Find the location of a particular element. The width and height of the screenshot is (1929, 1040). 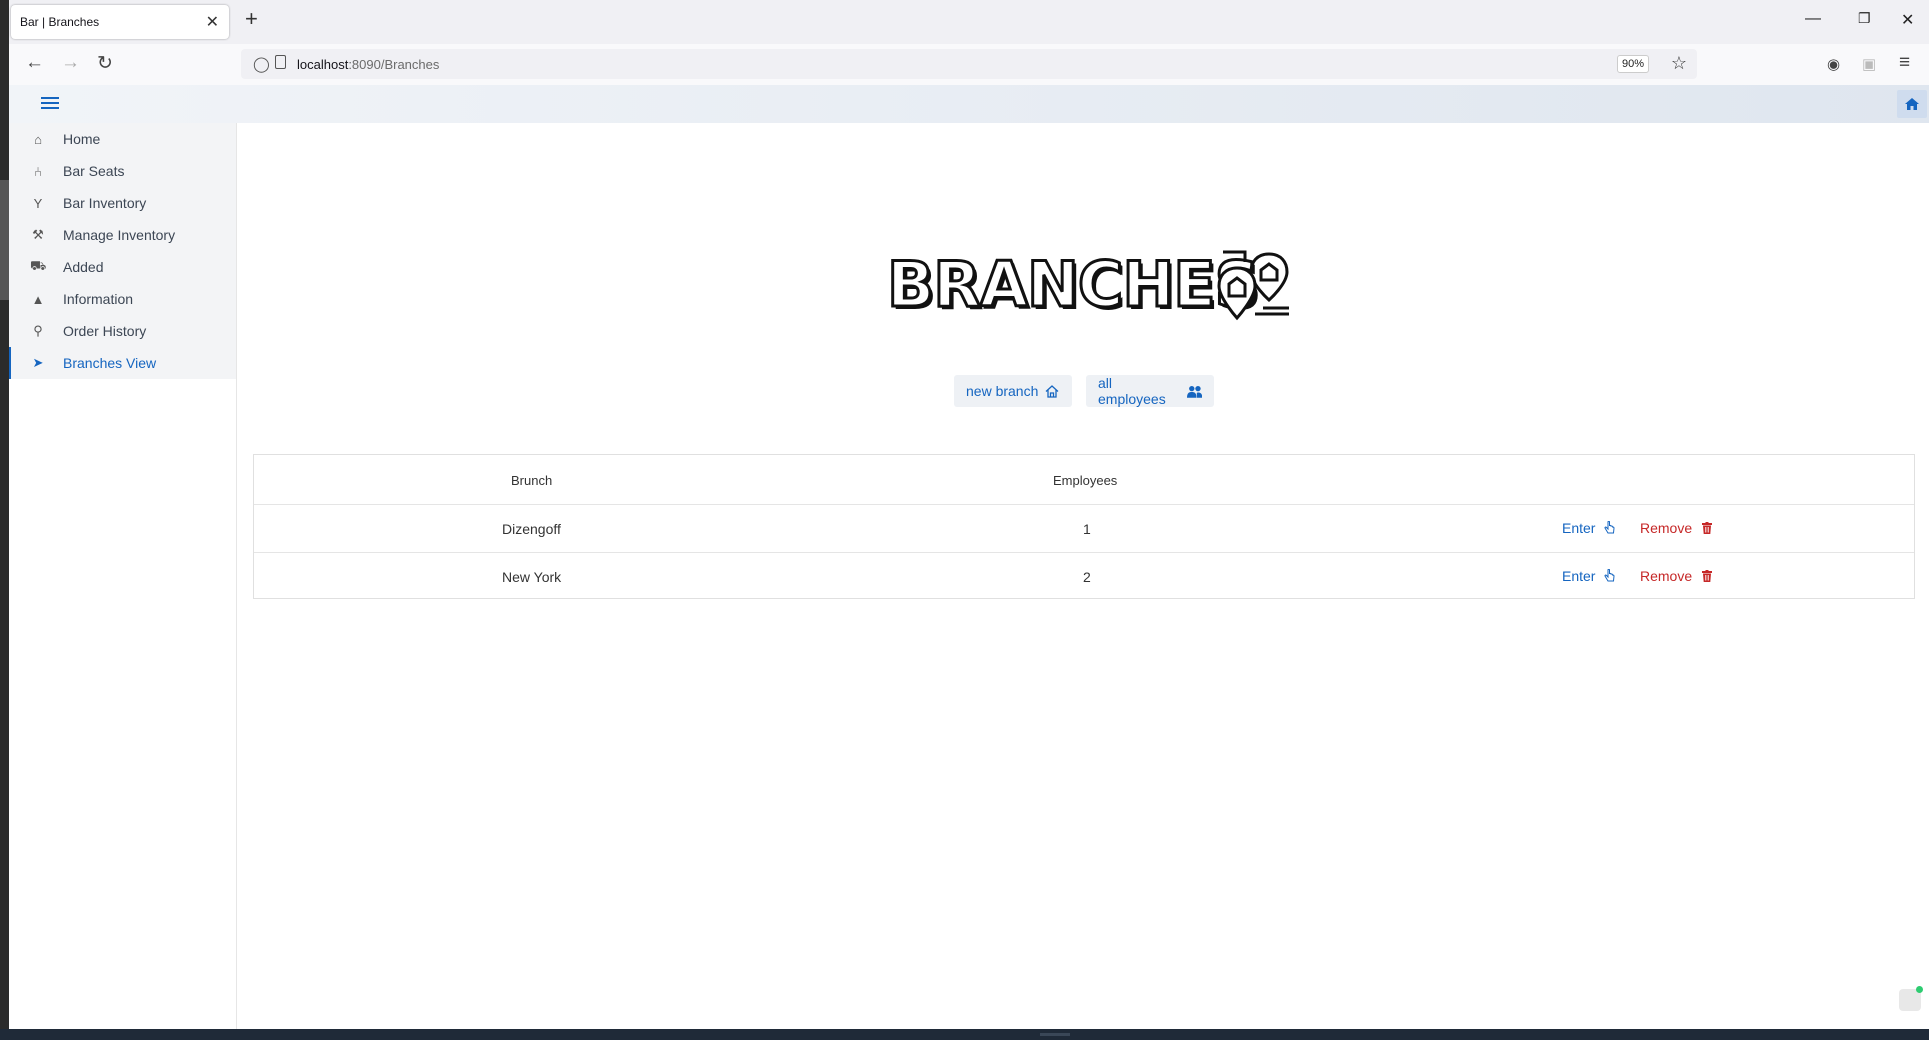

branch-name: New York is located at coordinates (532, 577).